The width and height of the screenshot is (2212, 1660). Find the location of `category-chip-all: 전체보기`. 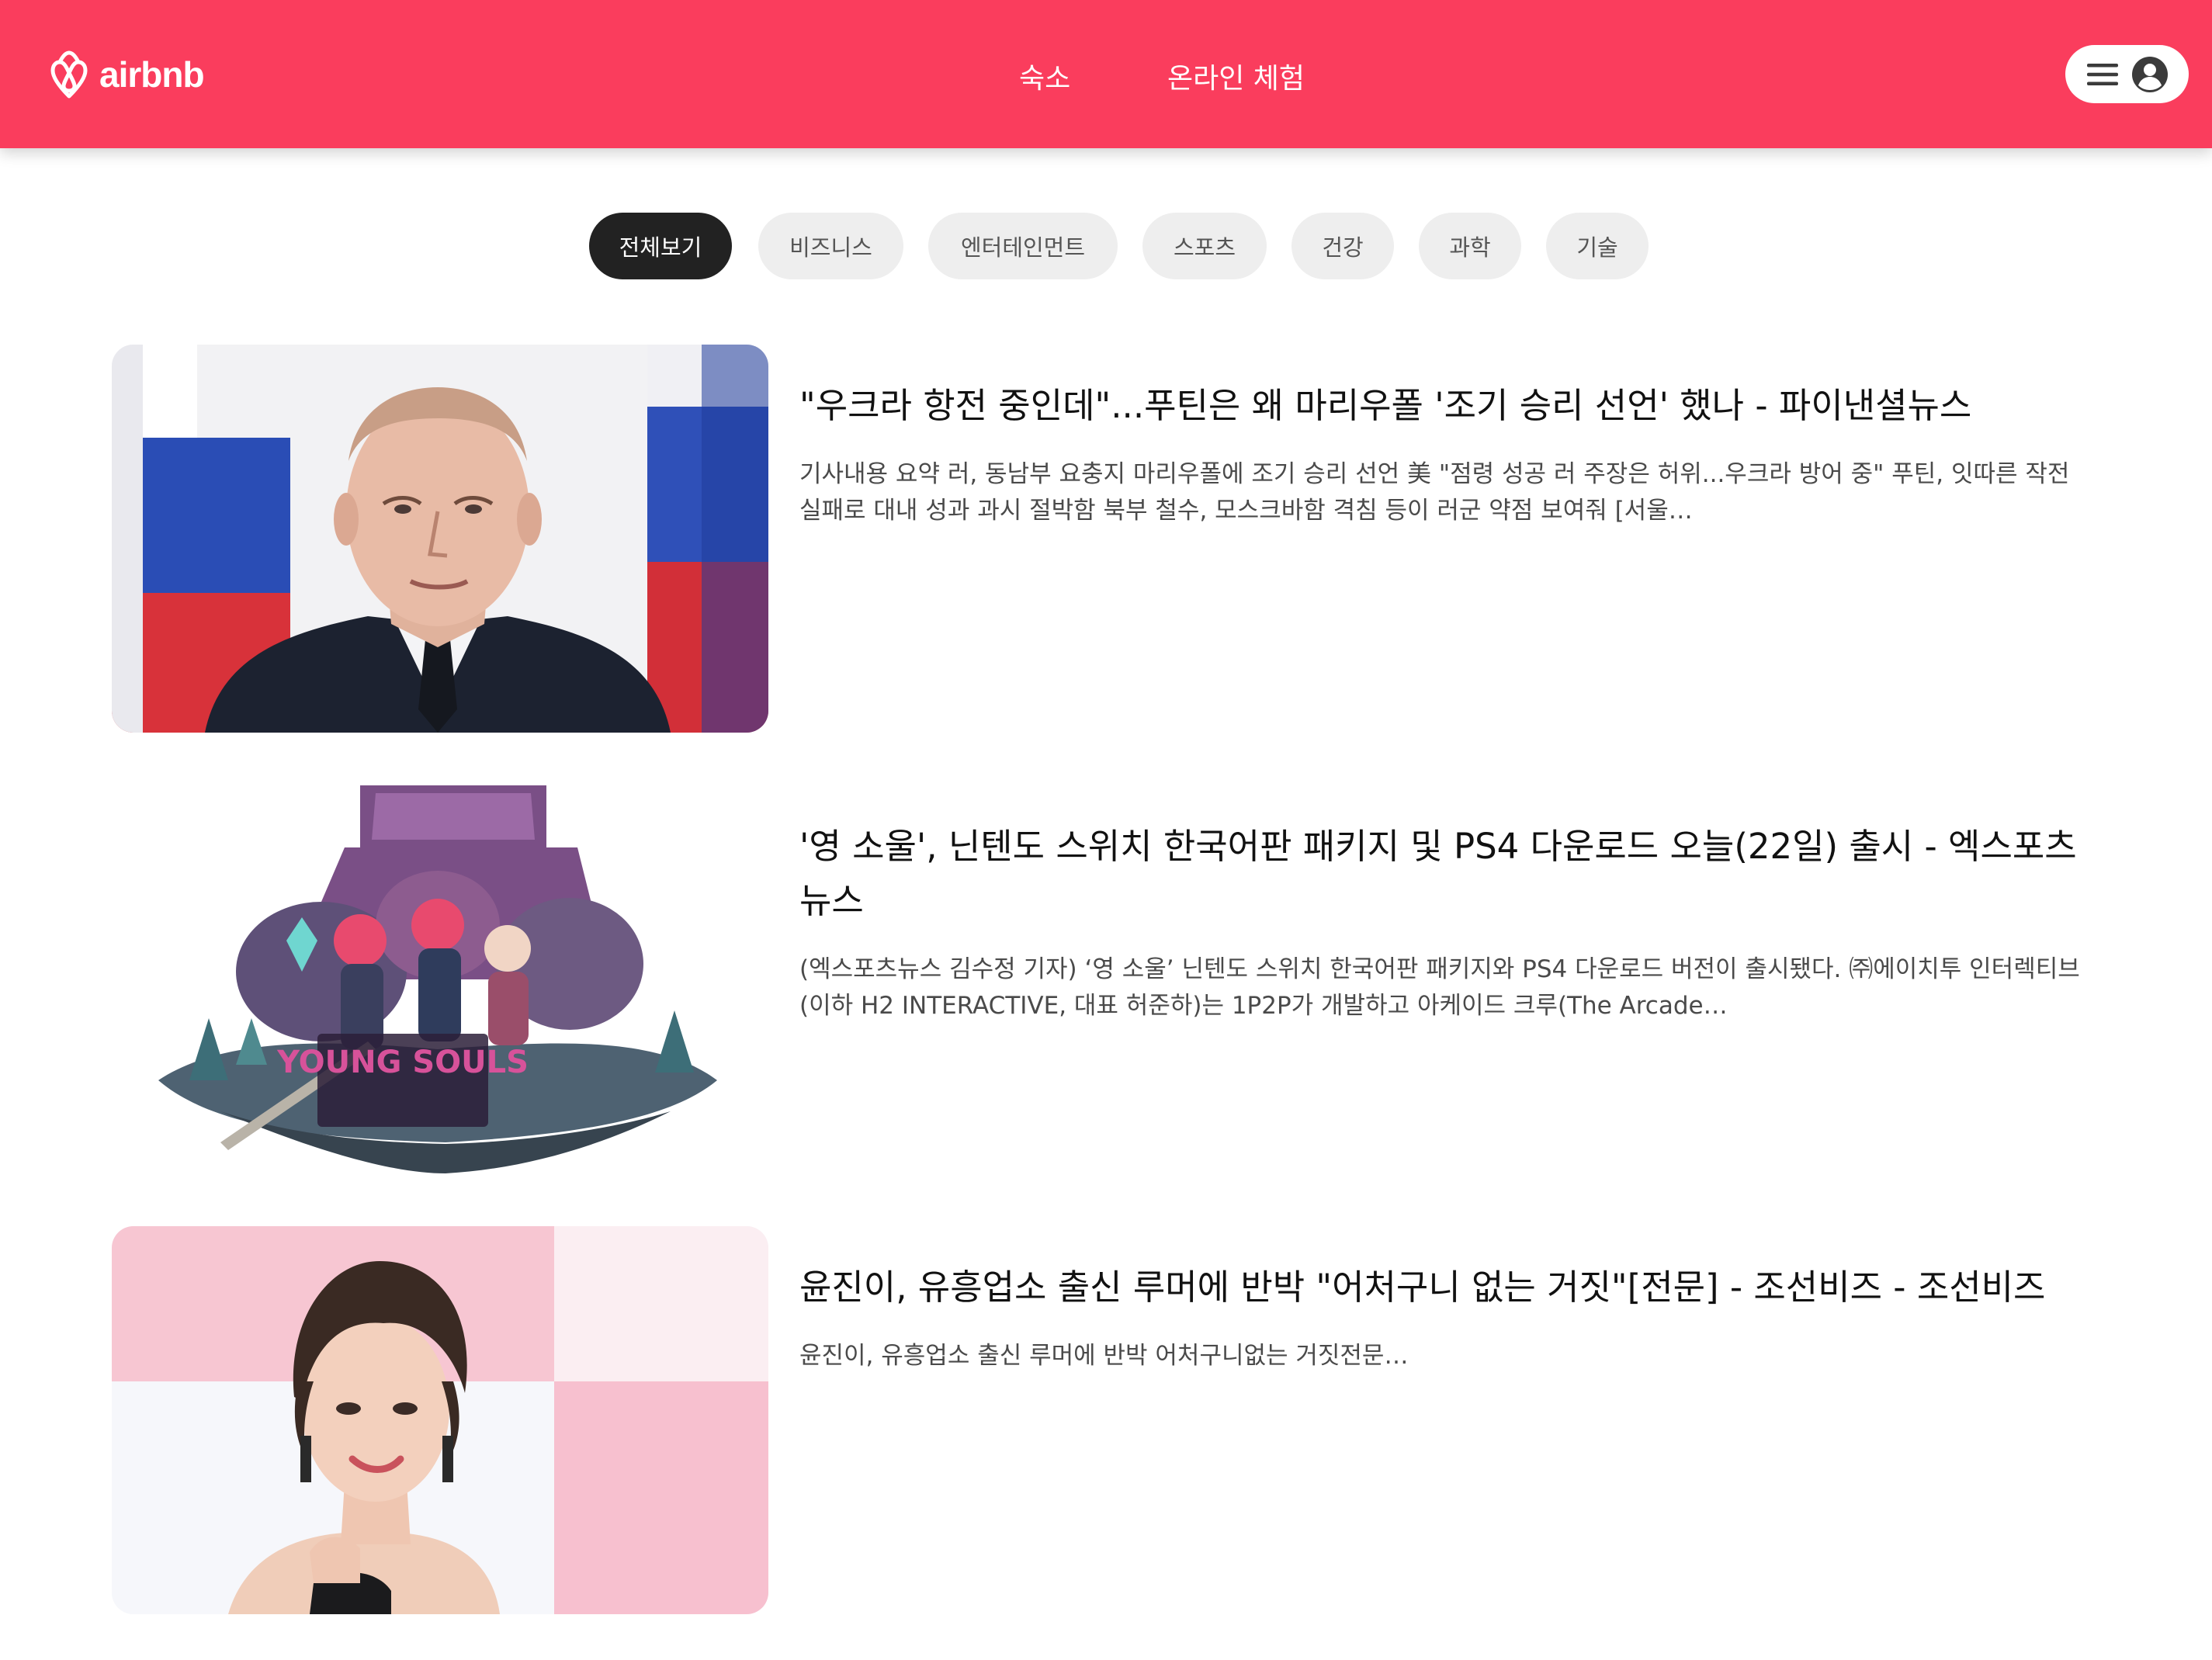

category-chip-all: 전체보기 is located at coordinates (660, 246).